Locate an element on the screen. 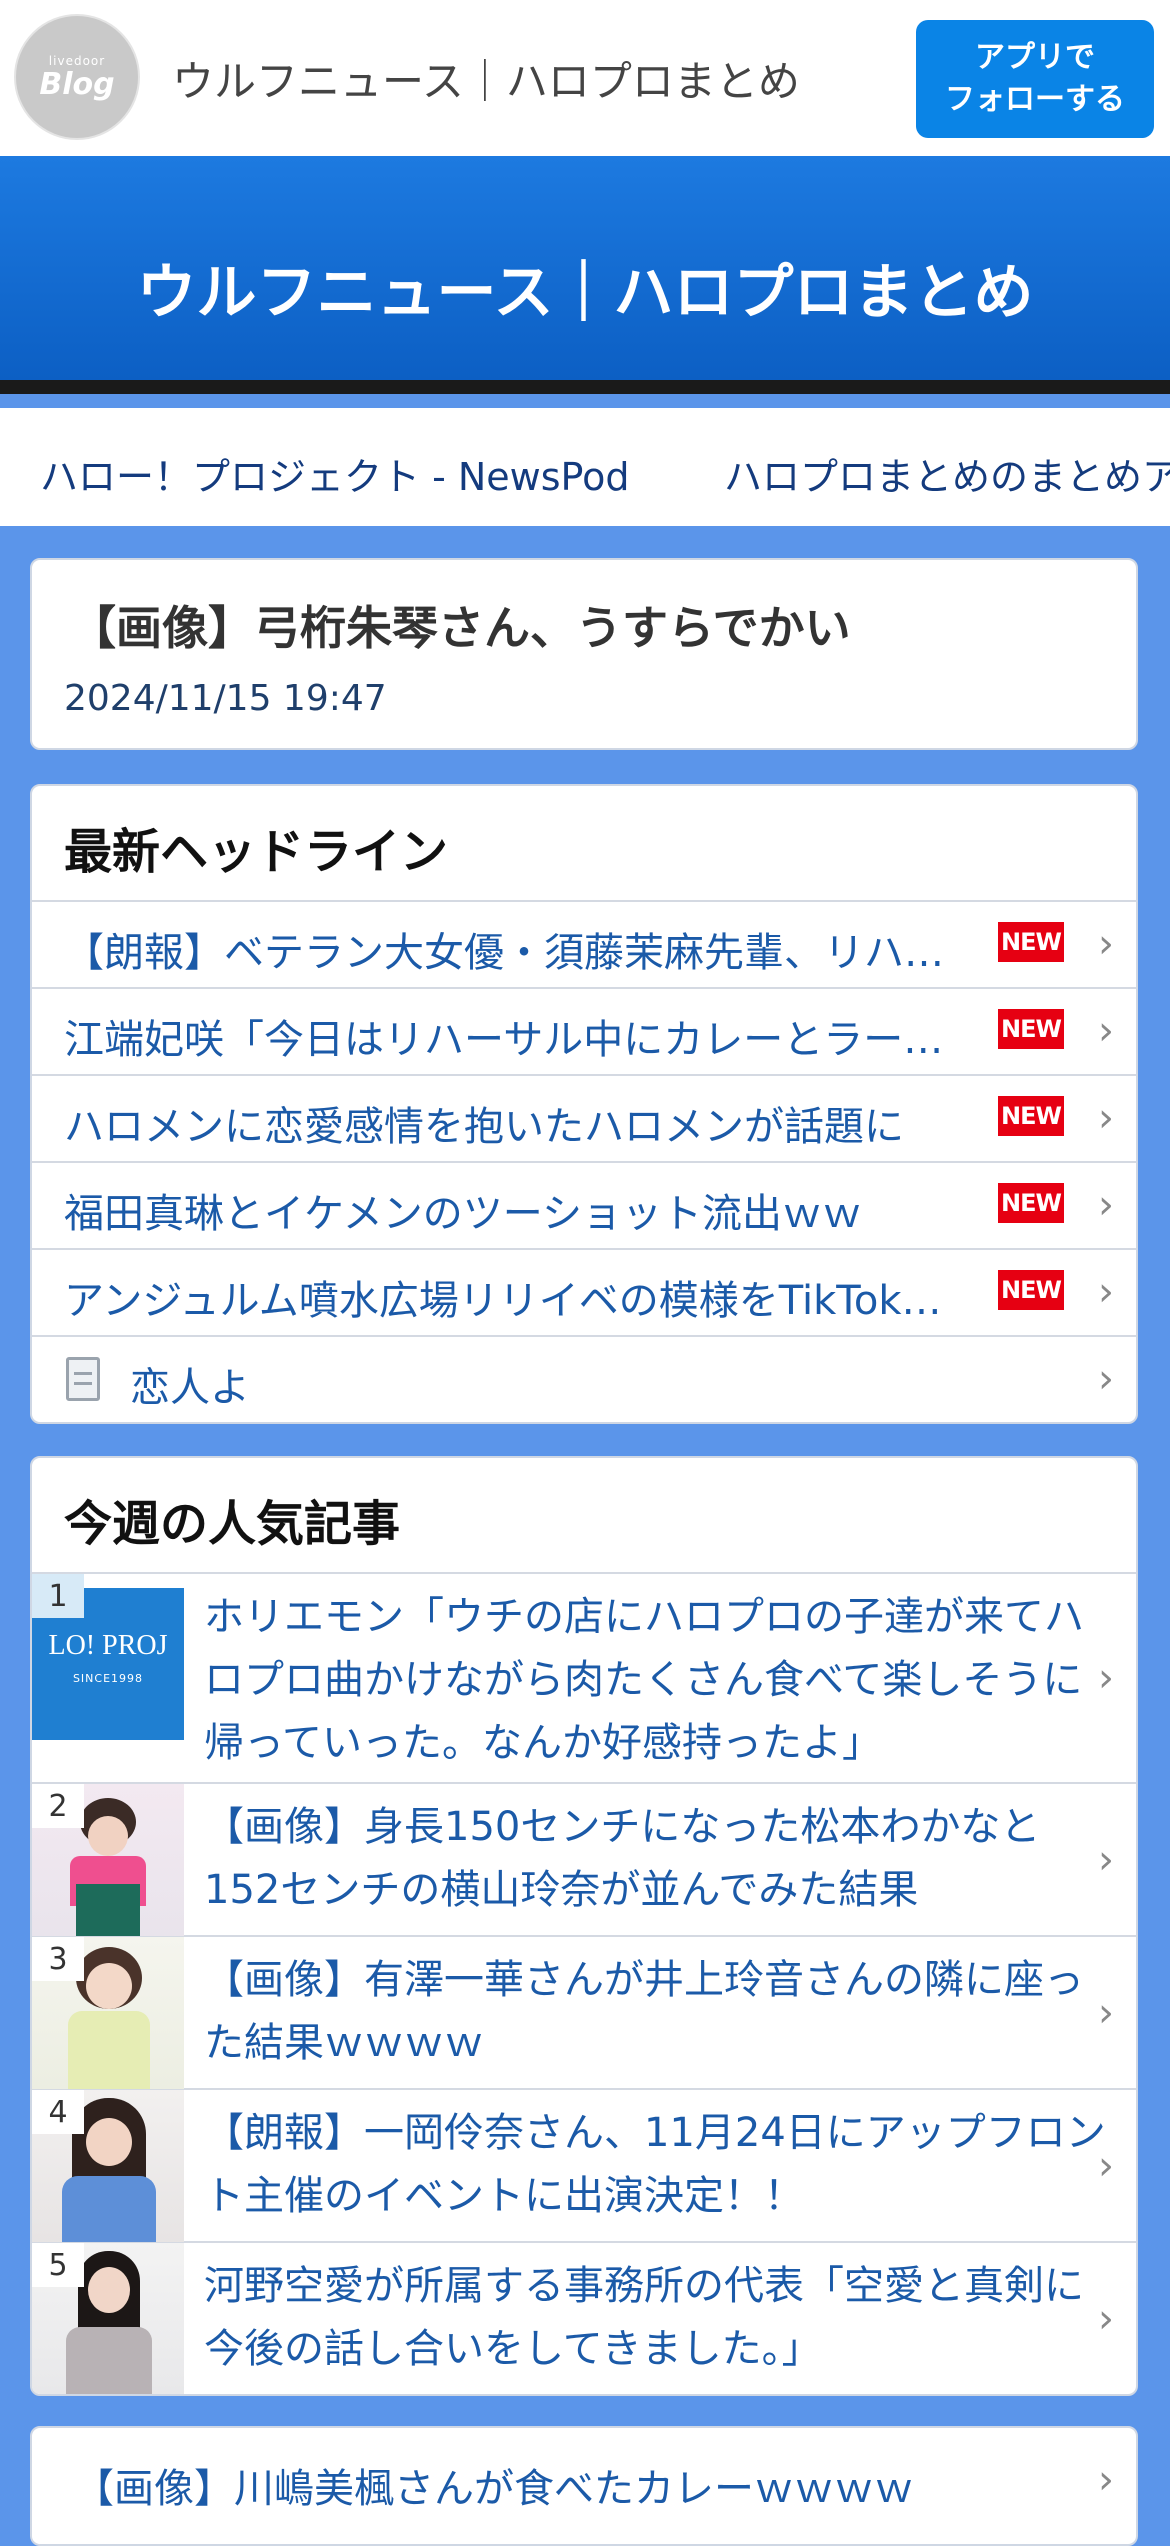 Image resolution: width=1170 pixels, height=2546 pixels. article-card: 【画像】弓桁朱琴さん、うすらでかい 2024/11/15 19:47 is located at coordinates (584, 654).